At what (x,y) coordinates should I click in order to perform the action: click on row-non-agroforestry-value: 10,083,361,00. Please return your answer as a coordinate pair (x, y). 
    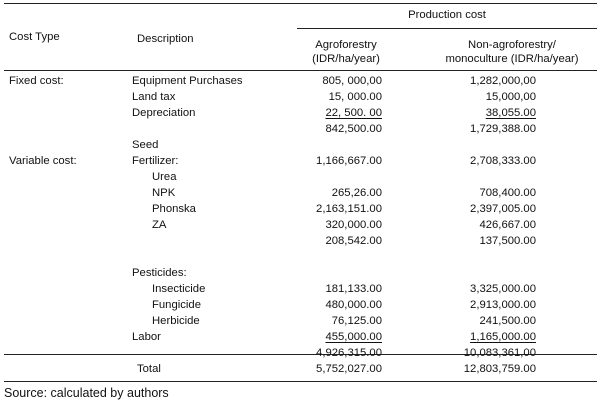
    Looking at the image, I should click on (499, 353).